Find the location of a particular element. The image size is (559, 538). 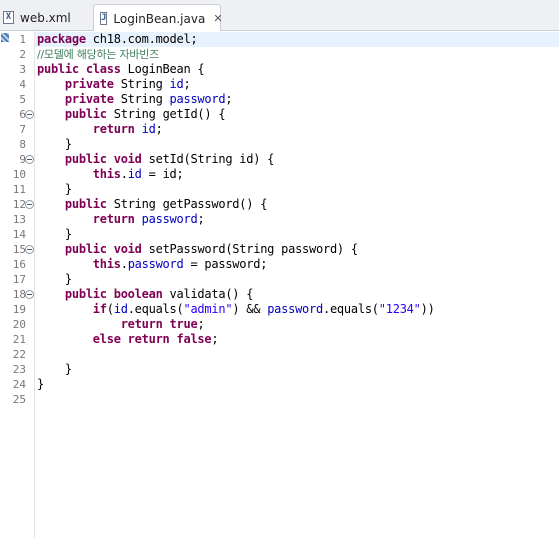

code-line: 3 public class LoginBean { is located at coordinates (279, 69).